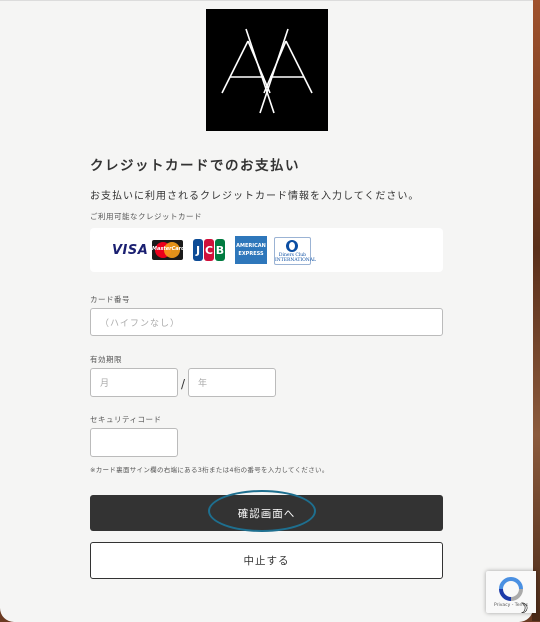  Describe the element at coordinates (134, 442) in the screenshot. I see `security-code-input` at that location.